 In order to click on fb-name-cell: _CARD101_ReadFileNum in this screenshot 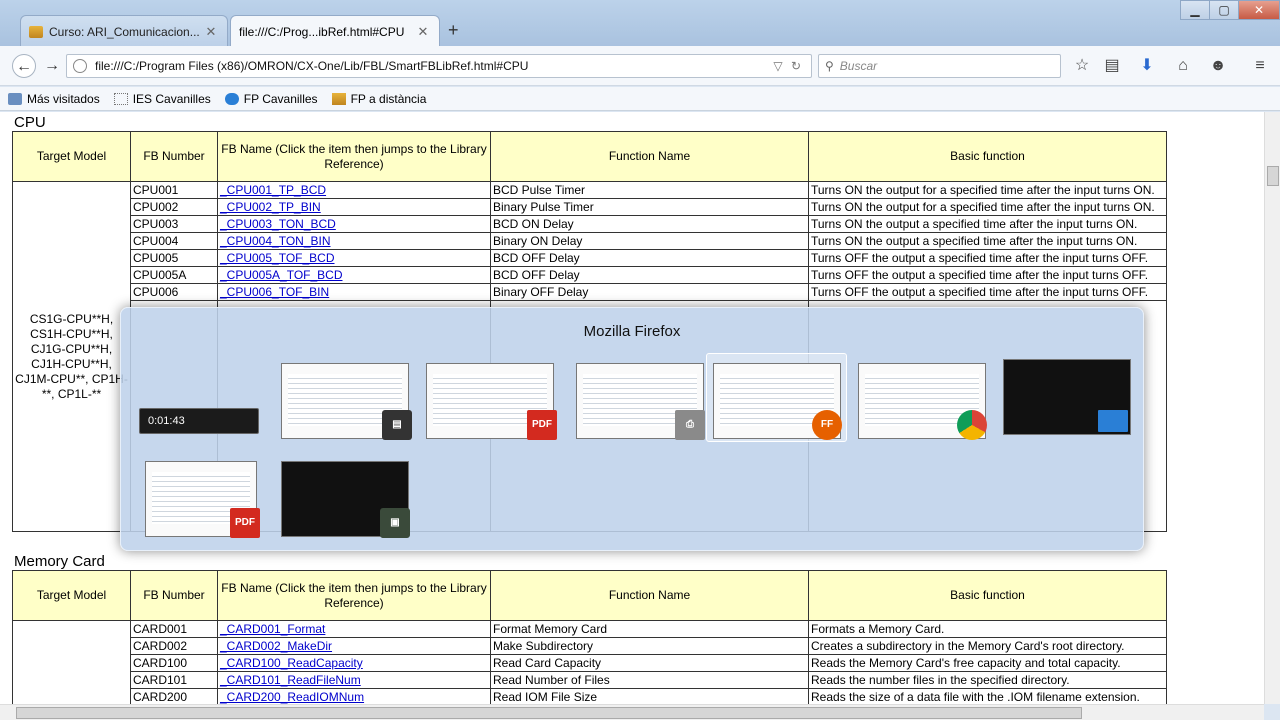, I will do `click(354, 680)`.